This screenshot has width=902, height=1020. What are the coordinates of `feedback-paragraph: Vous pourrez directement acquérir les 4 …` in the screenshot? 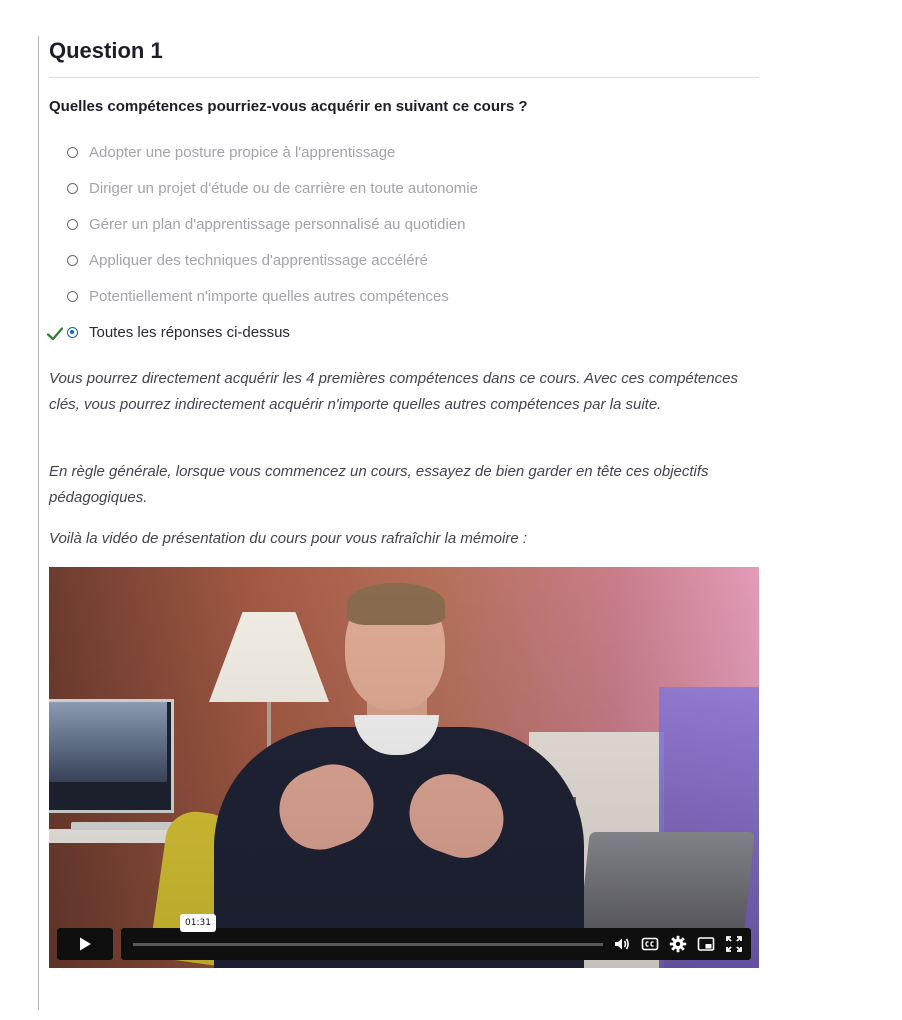 It's located at (393, 391).